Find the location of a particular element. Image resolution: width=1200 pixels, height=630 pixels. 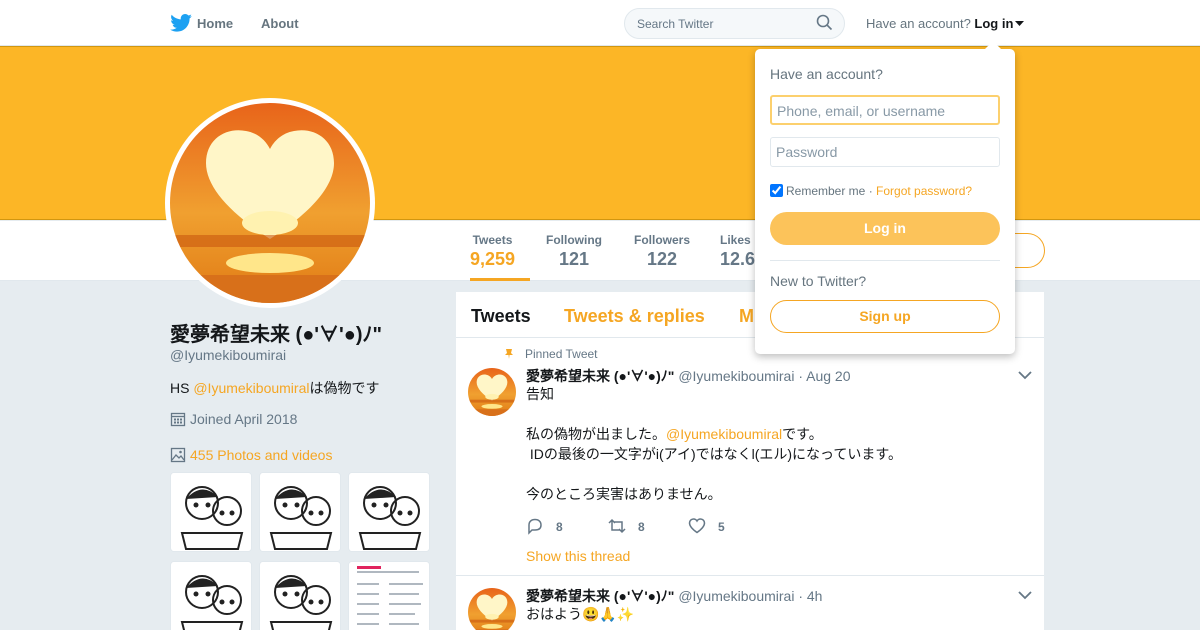

tweet-text: おはよう😃🙏✨ is located at coordinates (580, 614).